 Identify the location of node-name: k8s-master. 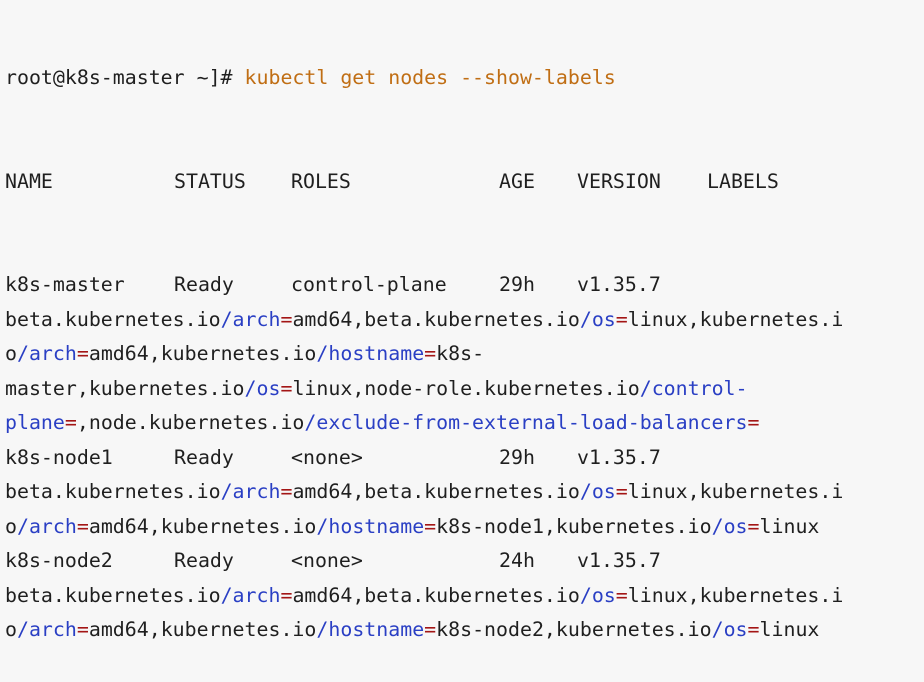
(65, 284).